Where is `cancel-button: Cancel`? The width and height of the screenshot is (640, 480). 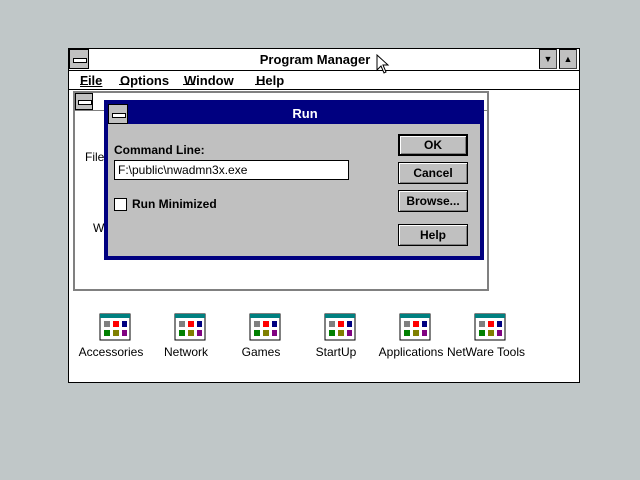
cancel-button: Cancel is located at coordinates (433, 173).